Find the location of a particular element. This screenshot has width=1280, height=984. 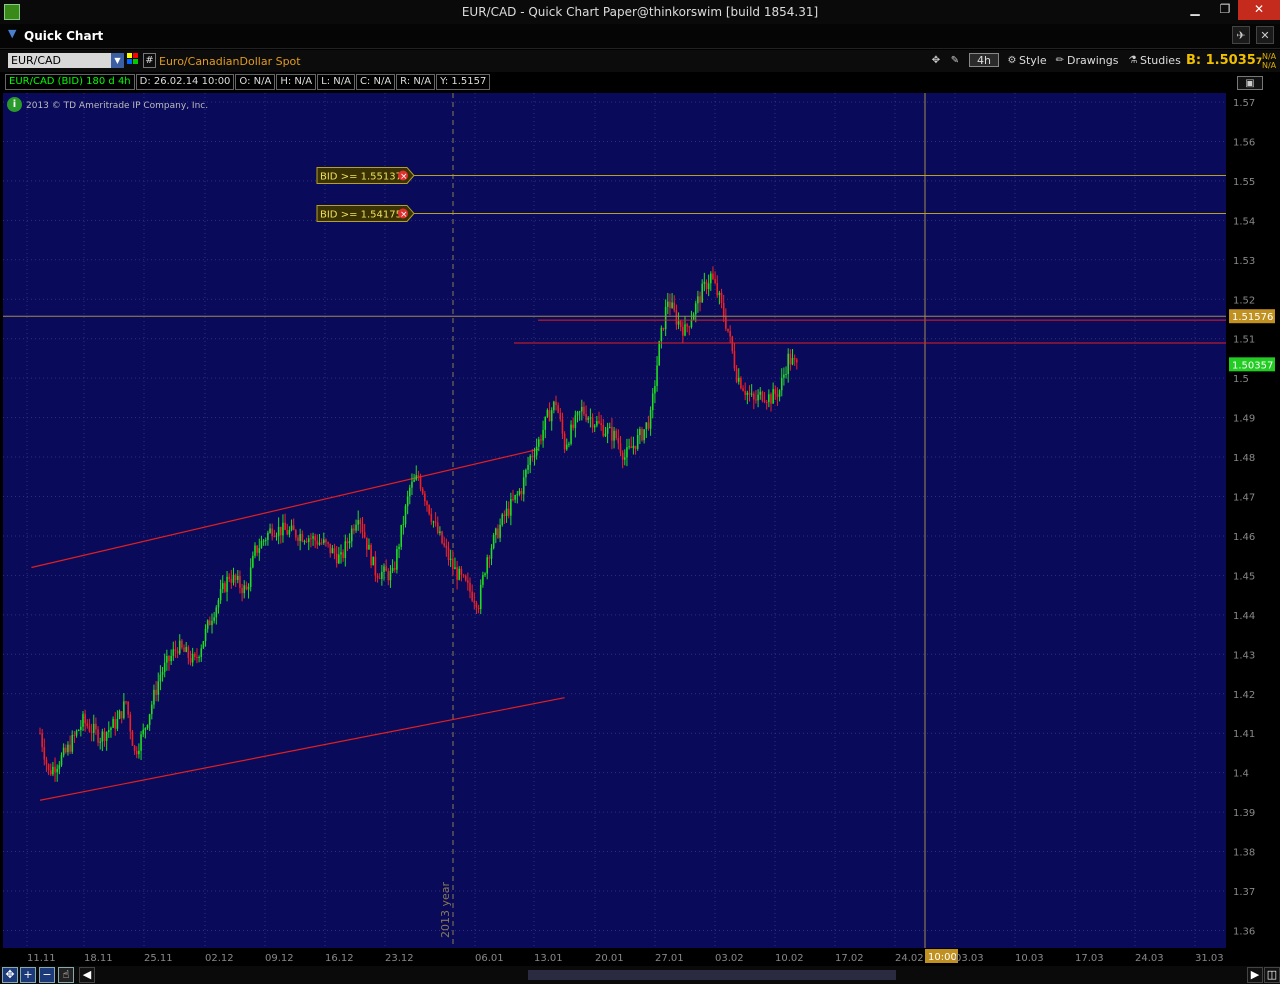

alert-label: BID >= 1.54175 is located at coordinates (361, 214).